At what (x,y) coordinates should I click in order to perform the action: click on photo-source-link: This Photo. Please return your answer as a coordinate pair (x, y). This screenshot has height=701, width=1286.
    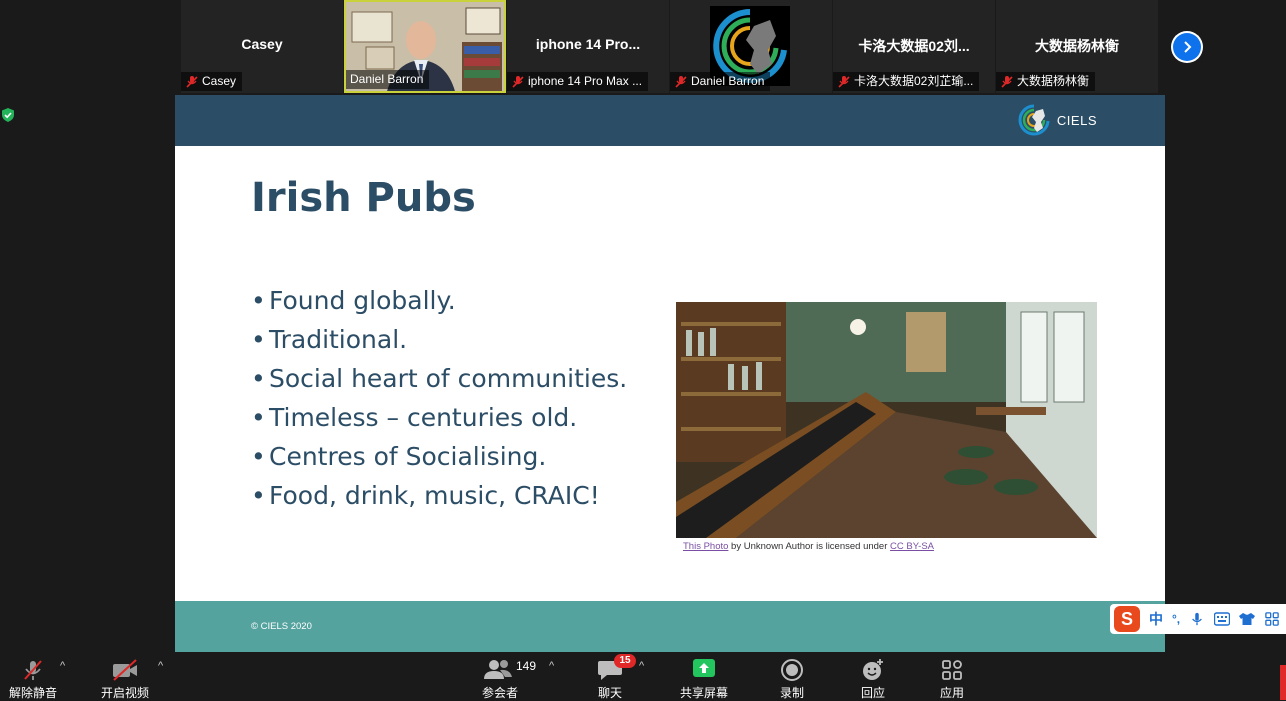
    Looking at the image, I should click on (705, 546).